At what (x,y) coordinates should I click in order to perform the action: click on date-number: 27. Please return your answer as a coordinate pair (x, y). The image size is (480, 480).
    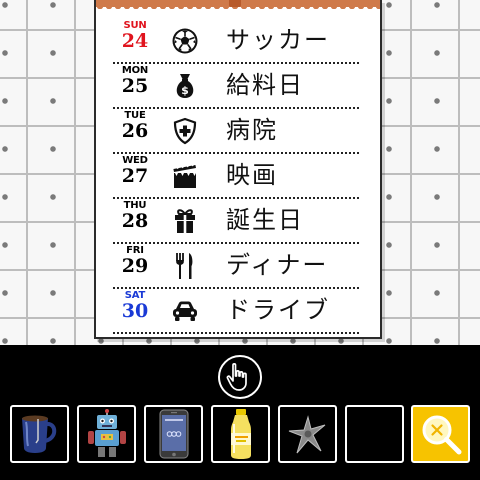
    Looking at the image, I should click on (135, 176).